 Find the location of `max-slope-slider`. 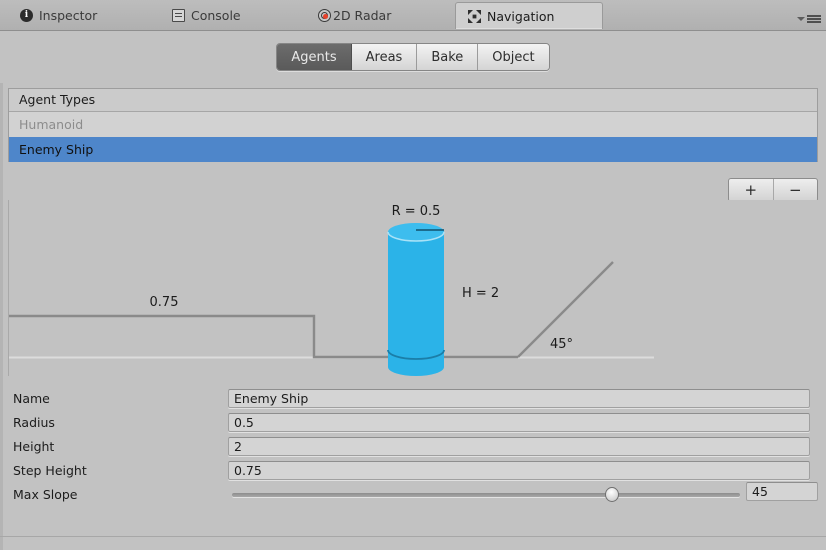

max-slope-slider is located at coordinates (486, 494).